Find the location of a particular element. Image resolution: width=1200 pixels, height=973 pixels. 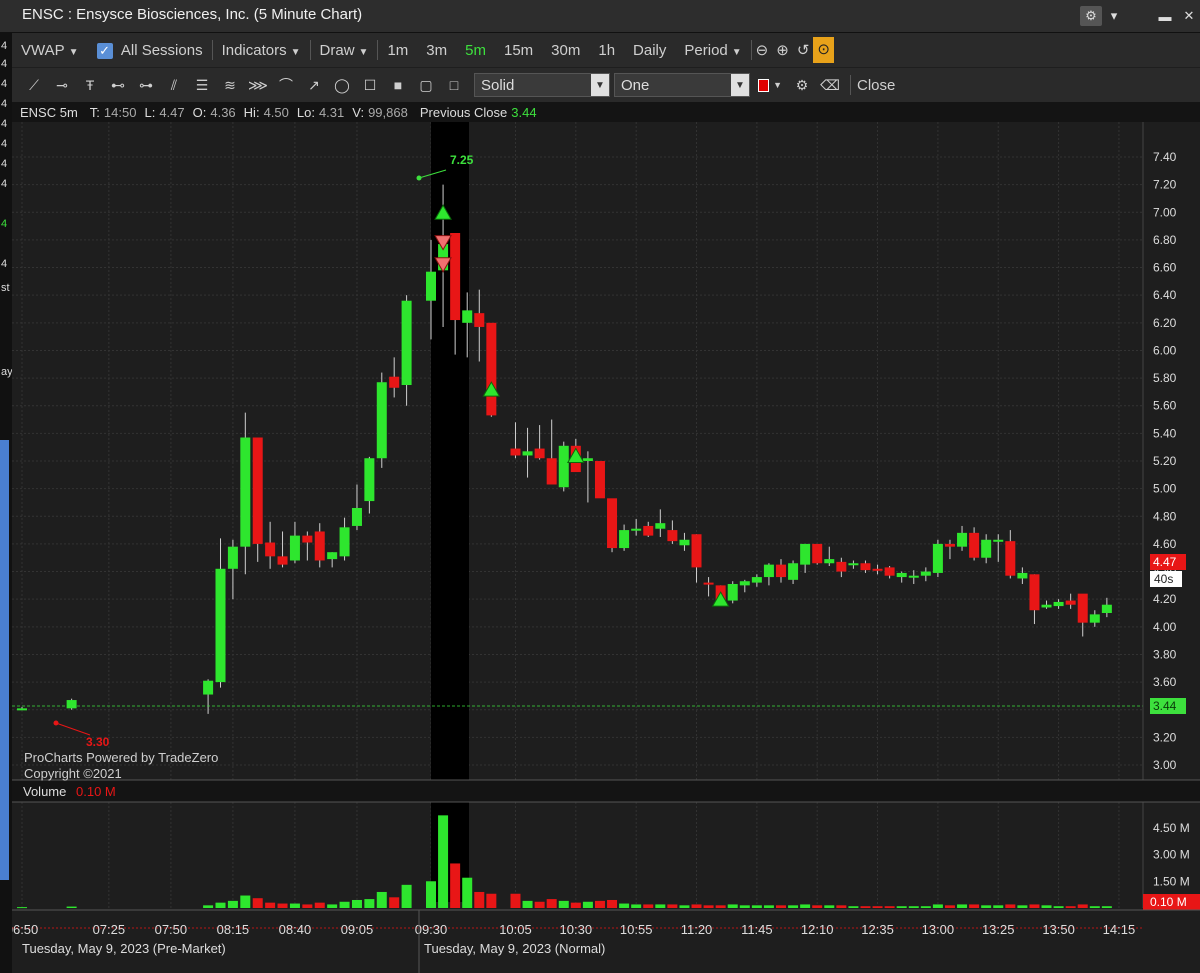

color-picker-icon: ▼ is located at coordinates (770, 85).